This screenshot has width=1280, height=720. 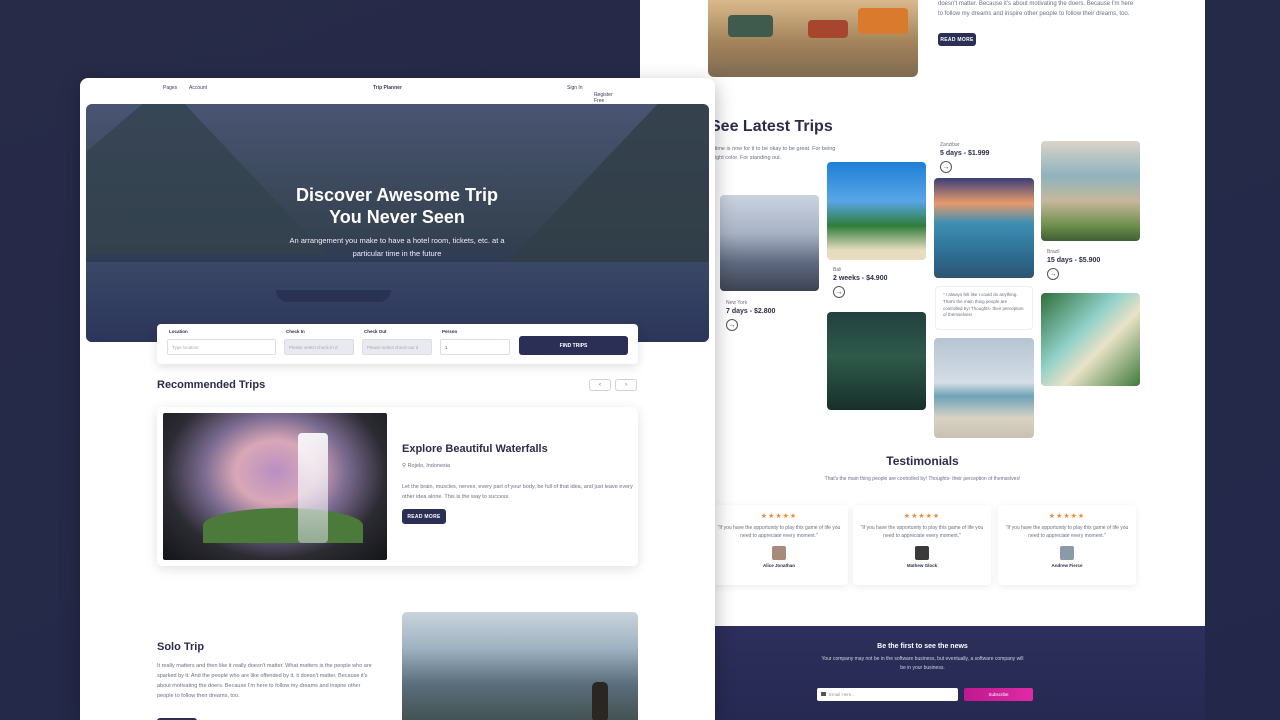 What do you see at coordinates (397, 347) in the screenshot?
I see `checkout-input: Please select check-out d` at bounding box center [397, 347].